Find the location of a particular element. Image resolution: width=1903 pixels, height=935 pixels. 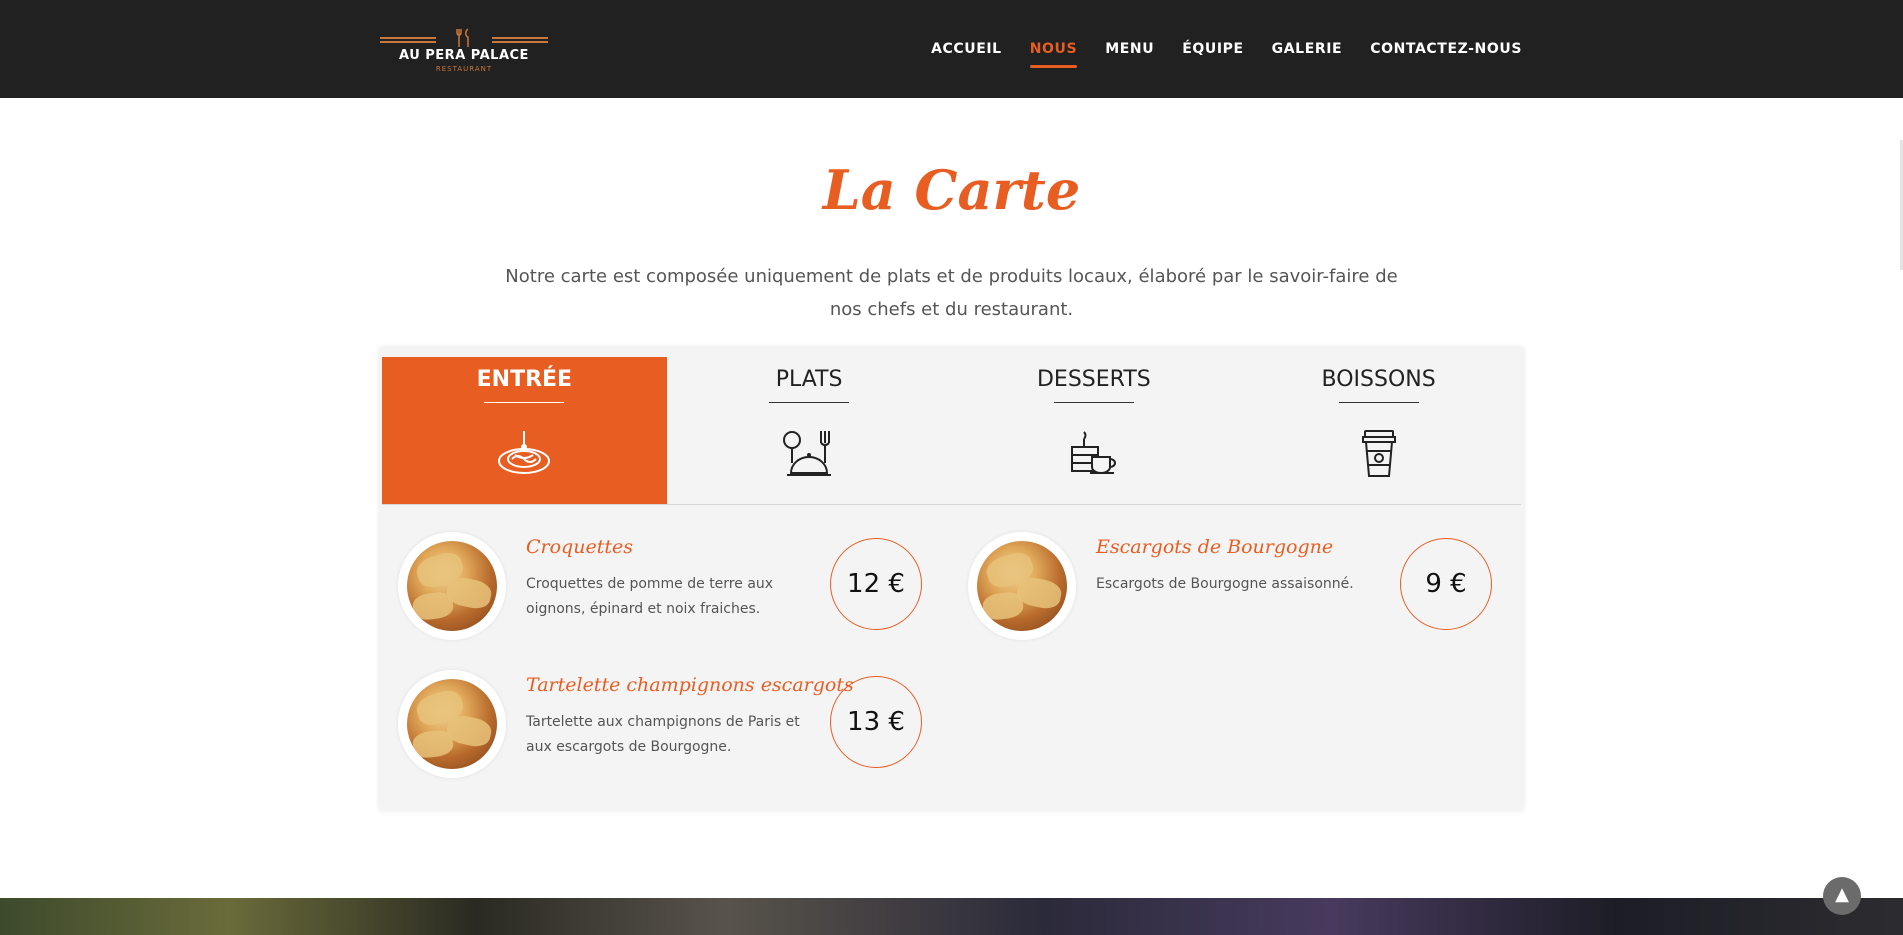

item-name: Tartelette champignons escargots is located at coordinates (690, 685).